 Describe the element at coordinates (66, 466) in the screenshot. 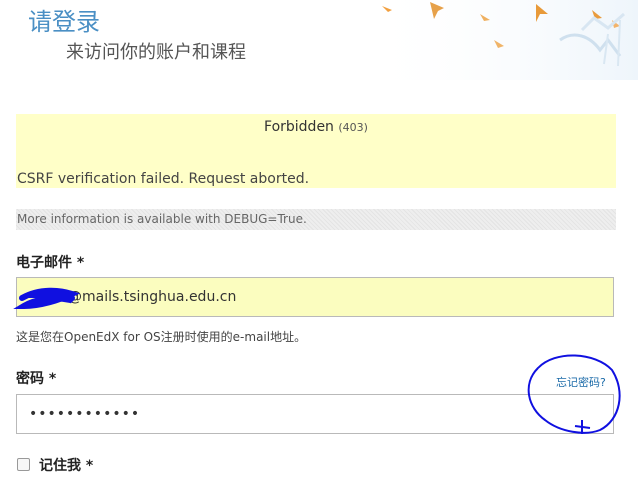

I see `remember-me-label: 记住我 *` at that location.